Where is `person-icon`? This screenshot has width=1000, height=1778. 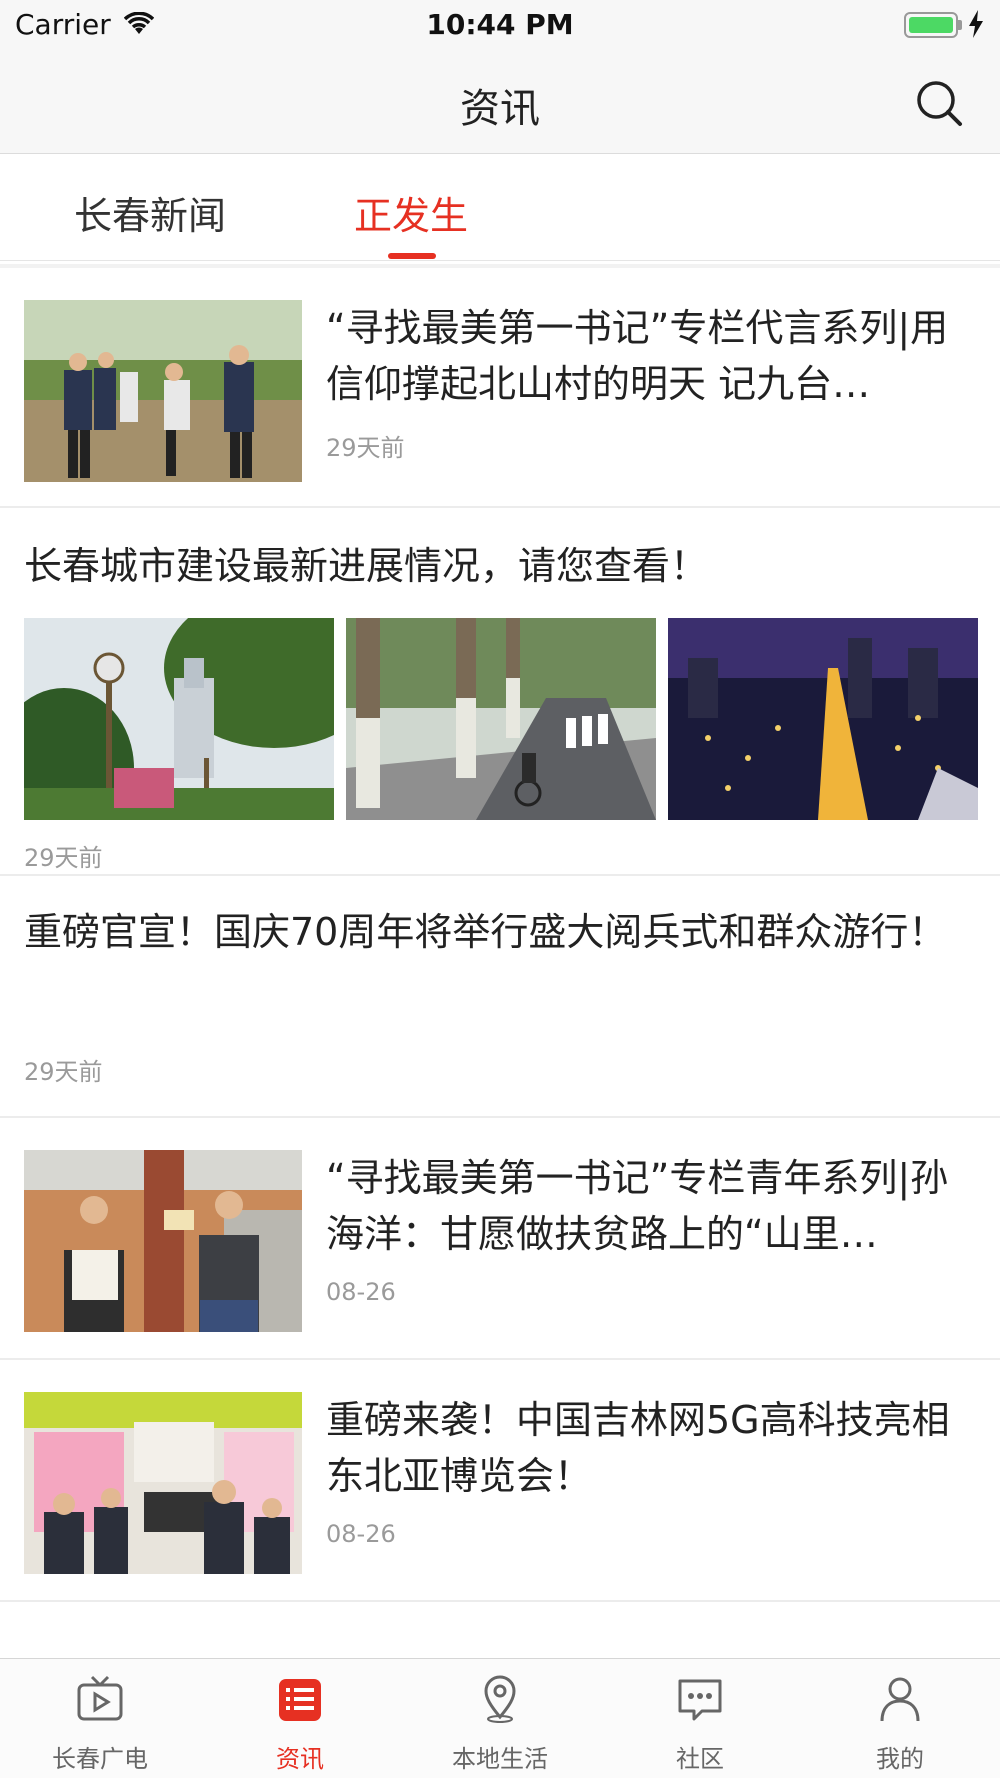
person-icon is located at coordinates (900, 1699).